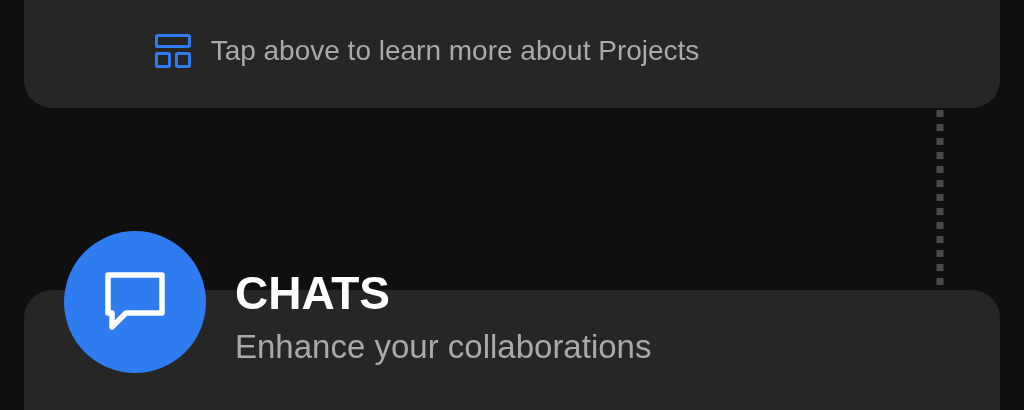 The height and width of the screenshot is (410, 1024). Describe the element at coordinates (313, 293) in the screenshot. I see `section-title: CHATS` at that location.